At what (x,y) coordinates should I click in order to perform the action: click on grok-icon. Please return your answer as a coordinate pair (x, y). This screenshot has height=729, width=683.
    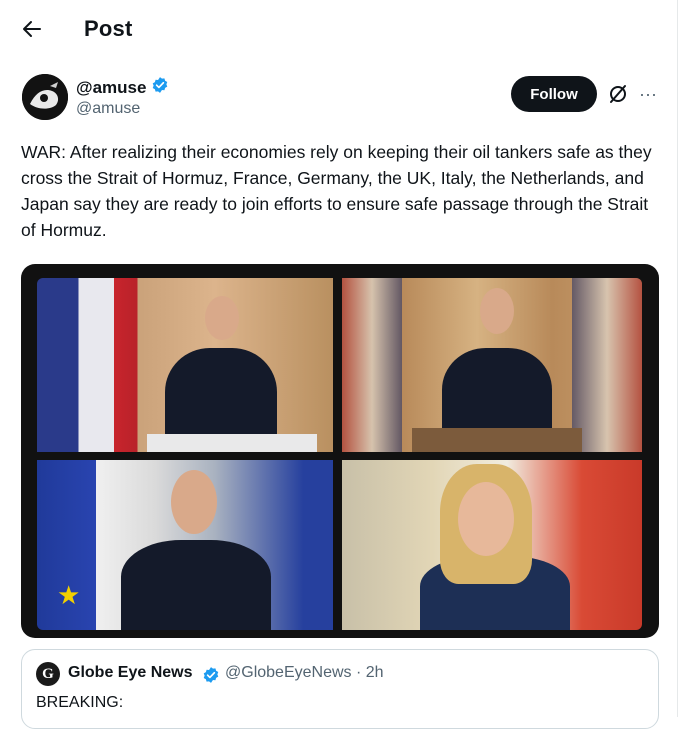
    Looking at the image, I should click on (618, 94).